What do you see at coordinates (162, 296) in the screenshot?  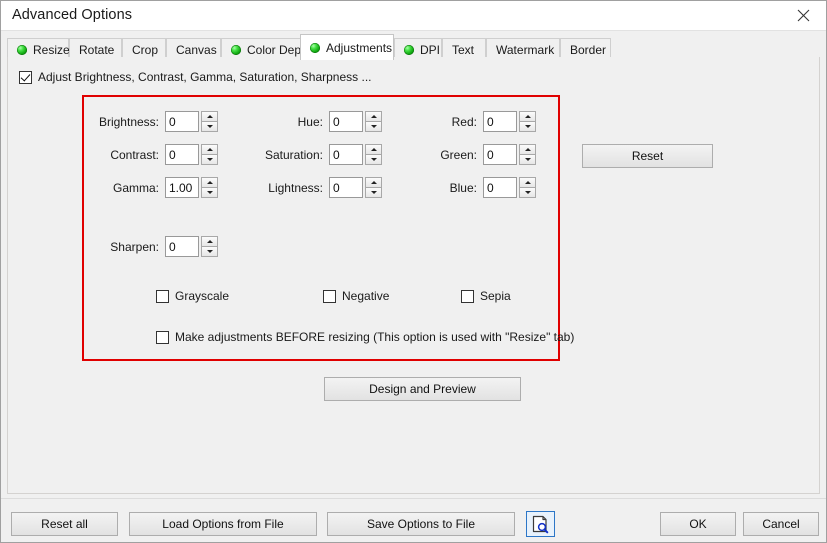 I see `grayscale-checkbox` at bounding box center [162, 296].